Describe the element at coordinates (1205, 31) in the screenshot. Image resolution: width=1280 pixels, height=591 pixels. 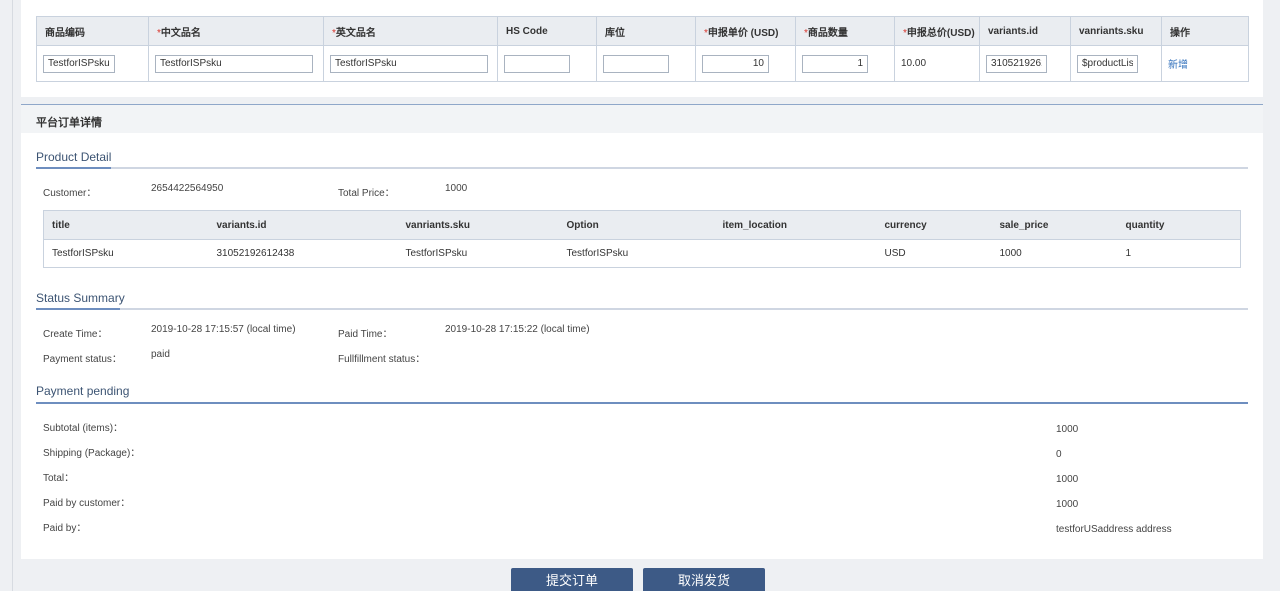
I see `col-header-action: 操作` at that location.